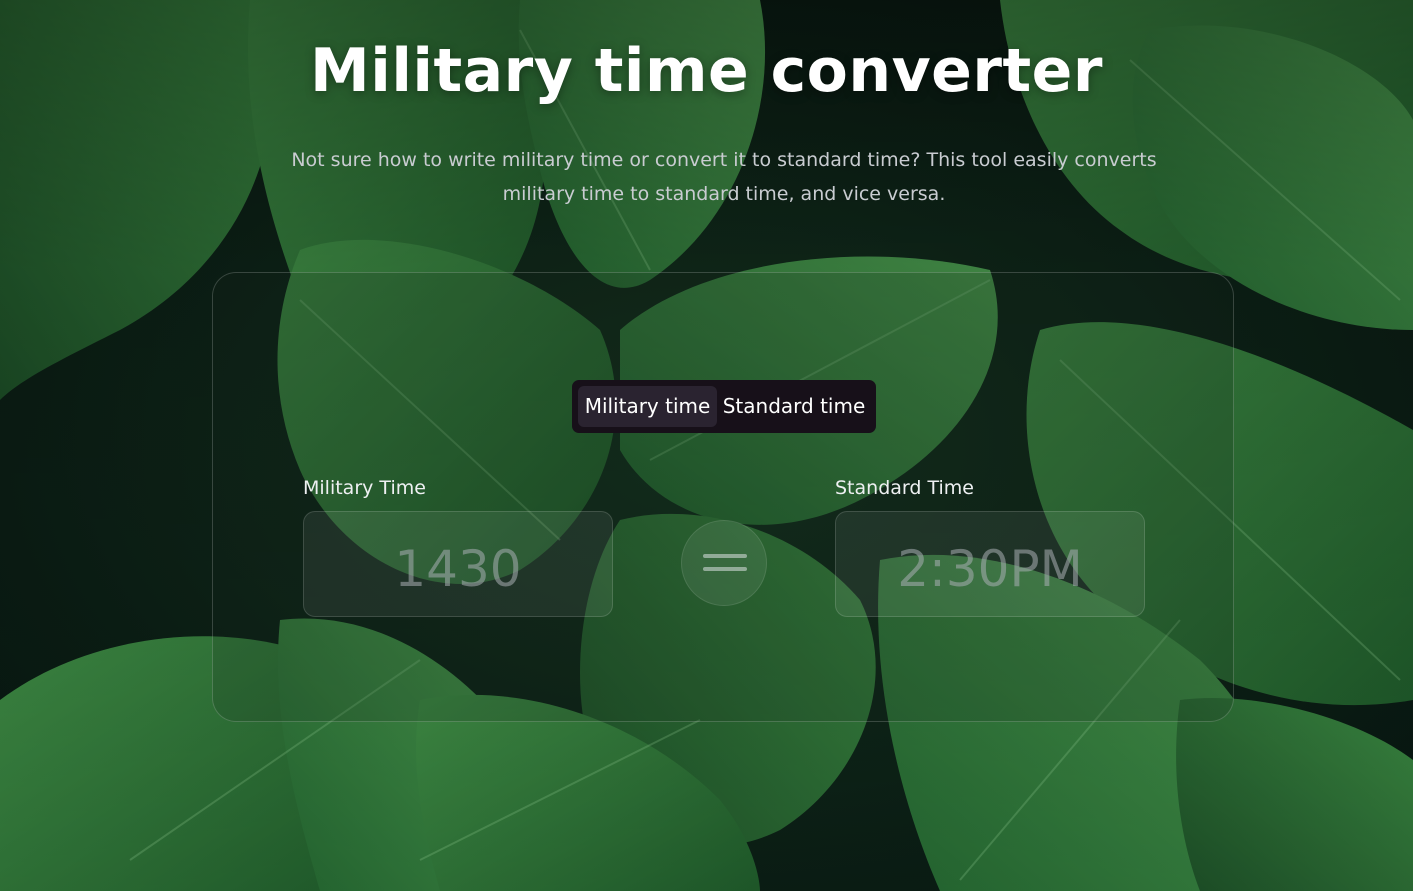  I want to click on page-title: Military time converter, so click(706, 71).